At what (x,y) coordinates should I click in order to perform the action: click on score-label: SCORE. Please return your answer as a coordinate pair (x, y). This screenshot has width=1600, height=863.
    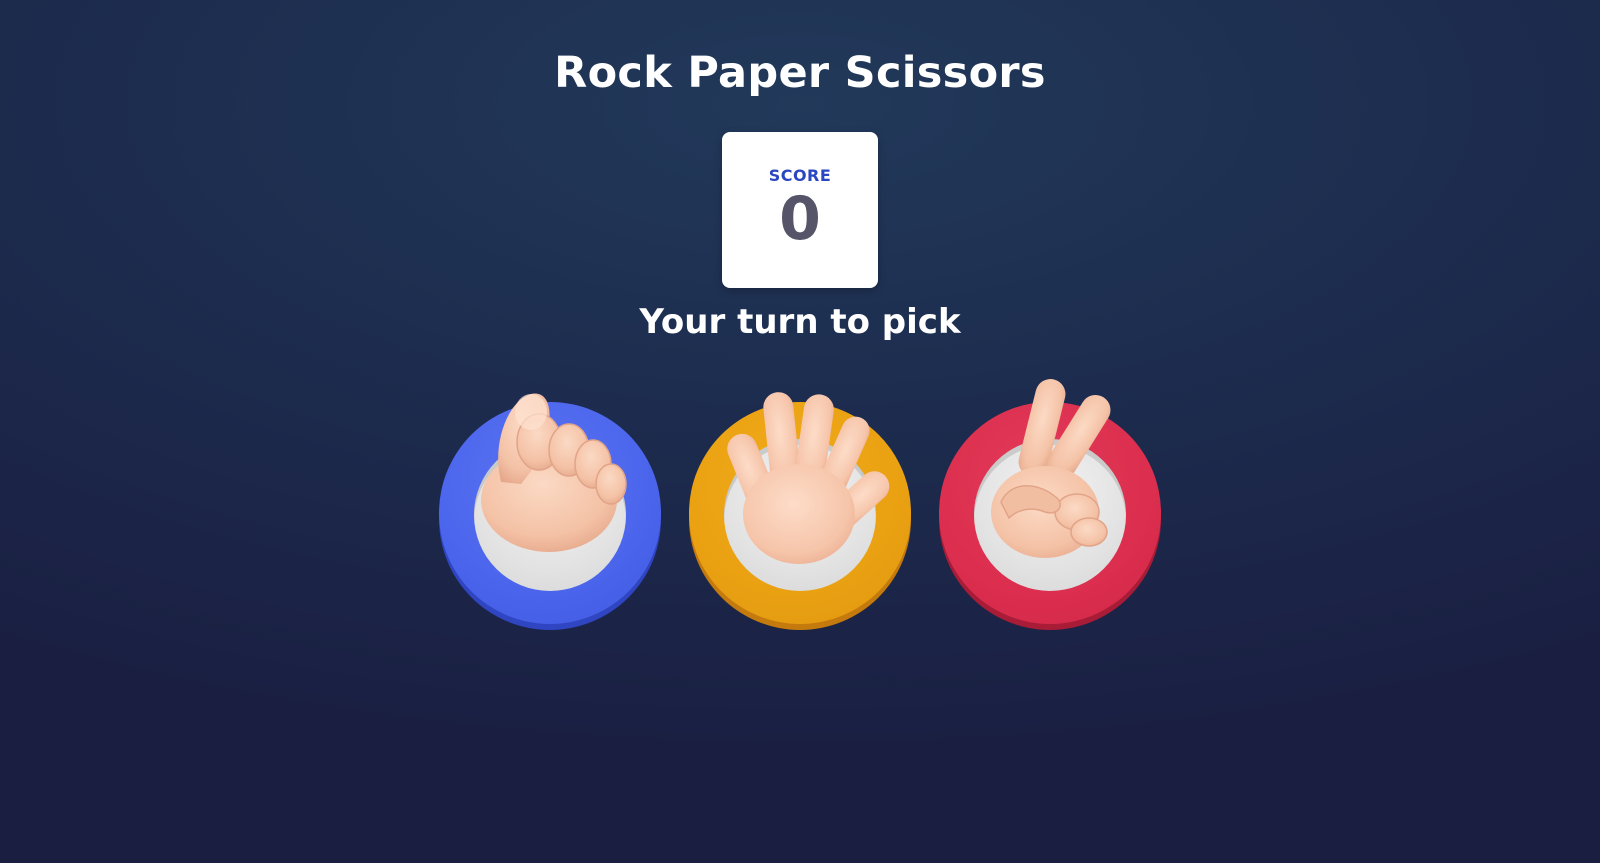
    Looking at the image, I should click on (800, 175).